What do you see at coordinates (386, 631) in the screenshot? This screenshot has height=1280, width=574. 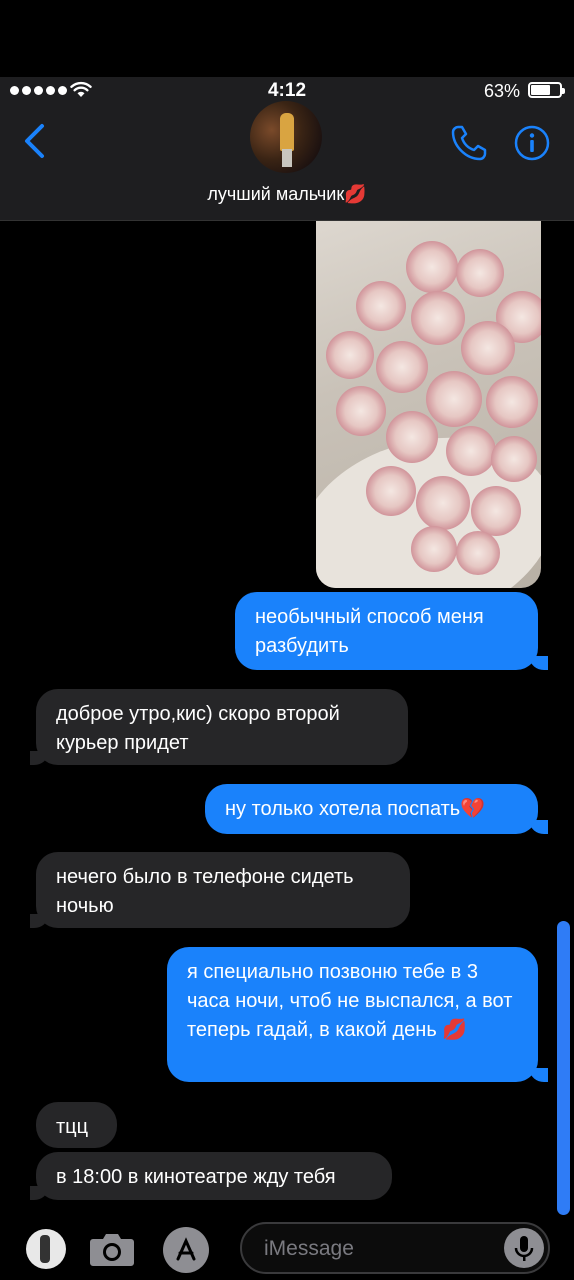 I see `message-outgoing: необычный способ меня разбудить` at bounding box center [386, 631].